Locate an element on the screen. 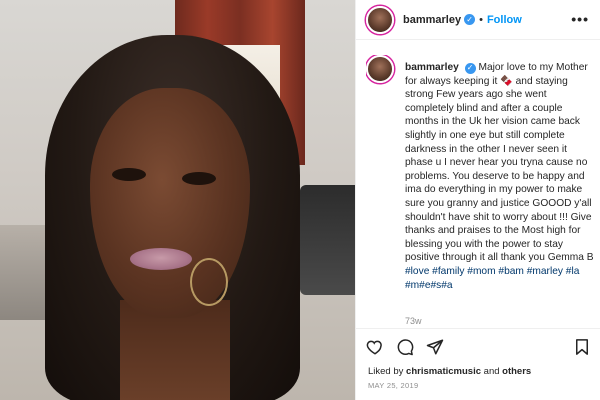 Image resolution: width=600 pixels, height=400 pixels. likes-line: Liked by chrismaticmusic and others is located at coordinates (449, 371).